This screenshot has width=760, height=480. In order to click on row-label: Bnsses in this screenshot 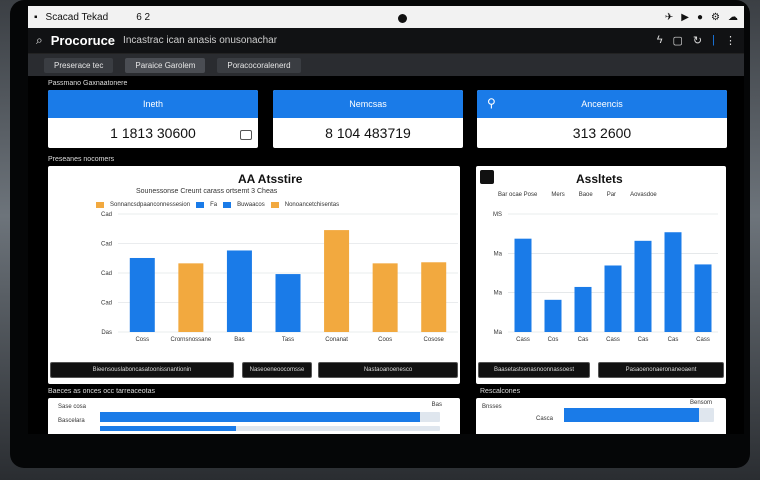, I will do `click(492, 407)`.